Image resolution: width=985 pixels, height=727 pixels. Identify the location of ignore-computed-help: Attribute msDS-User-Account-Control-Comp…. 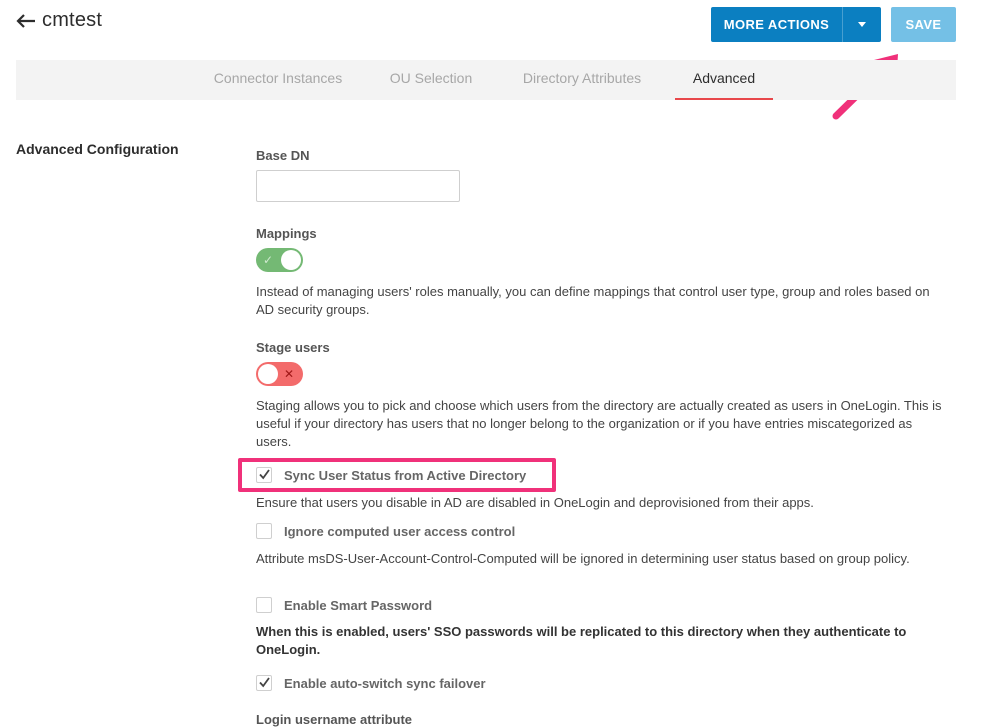
(583, 558).